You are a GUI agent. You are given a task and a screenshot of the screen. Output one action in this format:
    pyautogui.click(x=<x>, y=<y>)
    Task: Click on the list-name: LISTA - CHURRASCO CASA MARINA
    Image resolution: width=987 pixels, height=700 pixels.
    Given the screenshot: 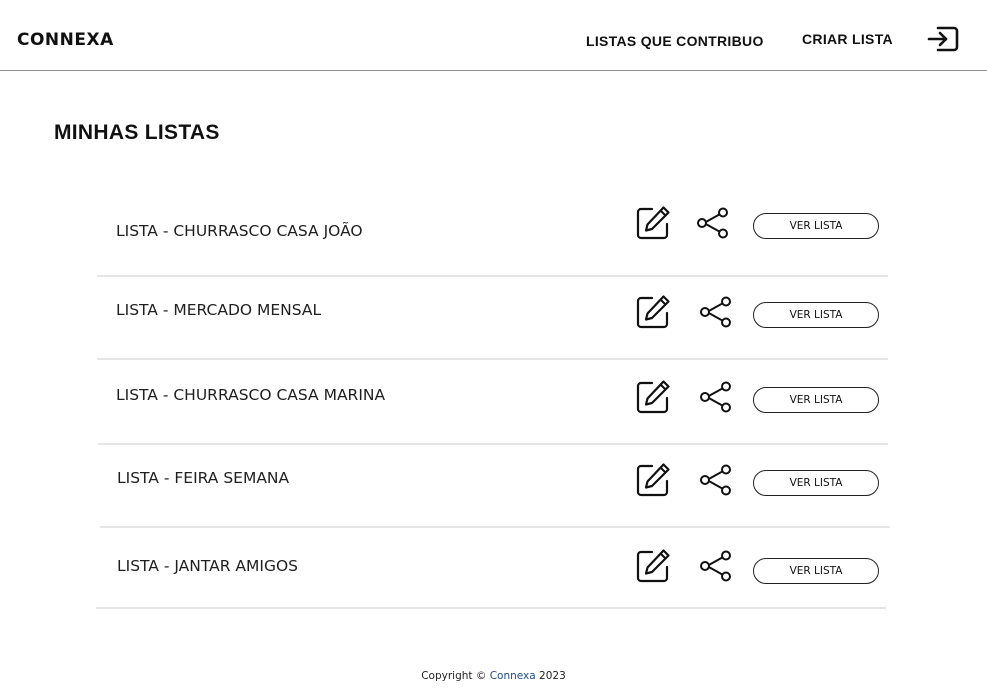 What is the action you would take?
    pyautogui.click(x=251, y=395)
    